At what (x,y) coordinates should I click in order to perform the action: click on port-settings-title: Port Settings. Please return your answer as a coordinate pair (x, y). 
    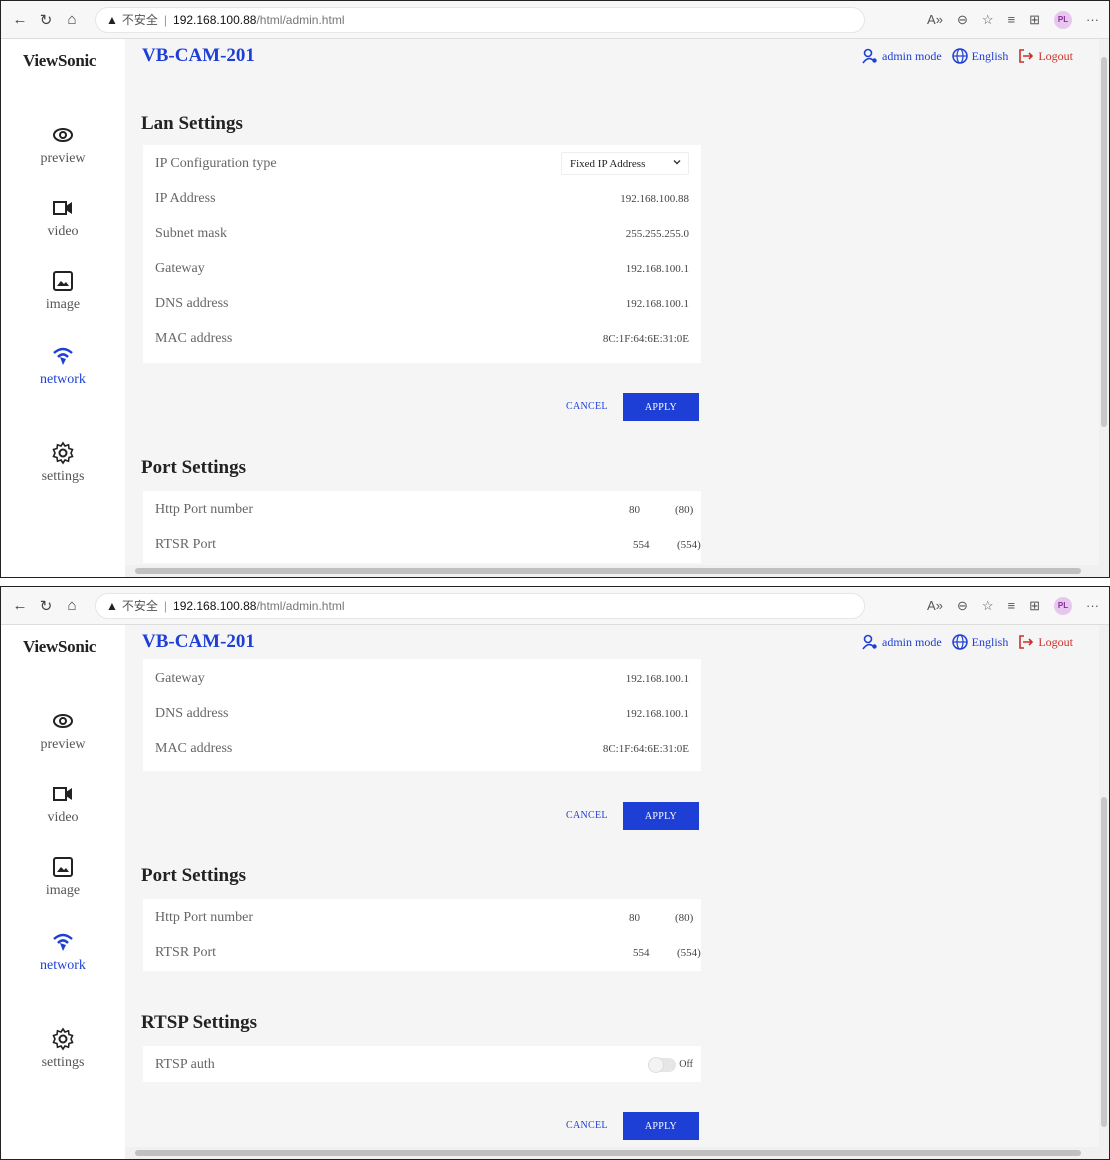
    Looking at the image, I should click on (194, 467).